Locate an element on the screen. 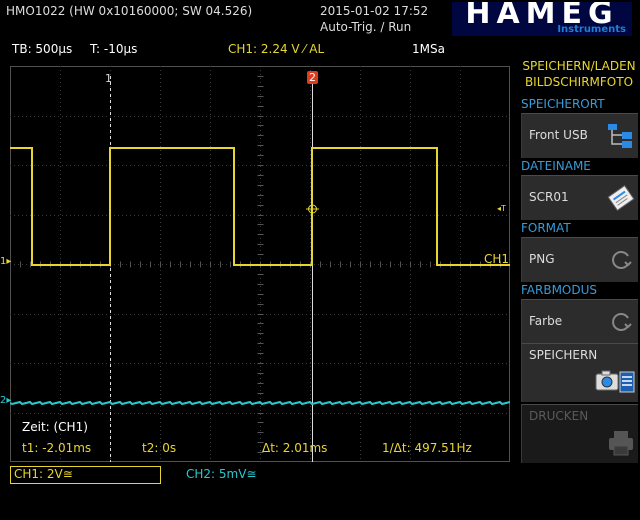 This screenshot has width=640, height=520. ch2-ground-marker: 2▸ is located at coordinates (6, 400).